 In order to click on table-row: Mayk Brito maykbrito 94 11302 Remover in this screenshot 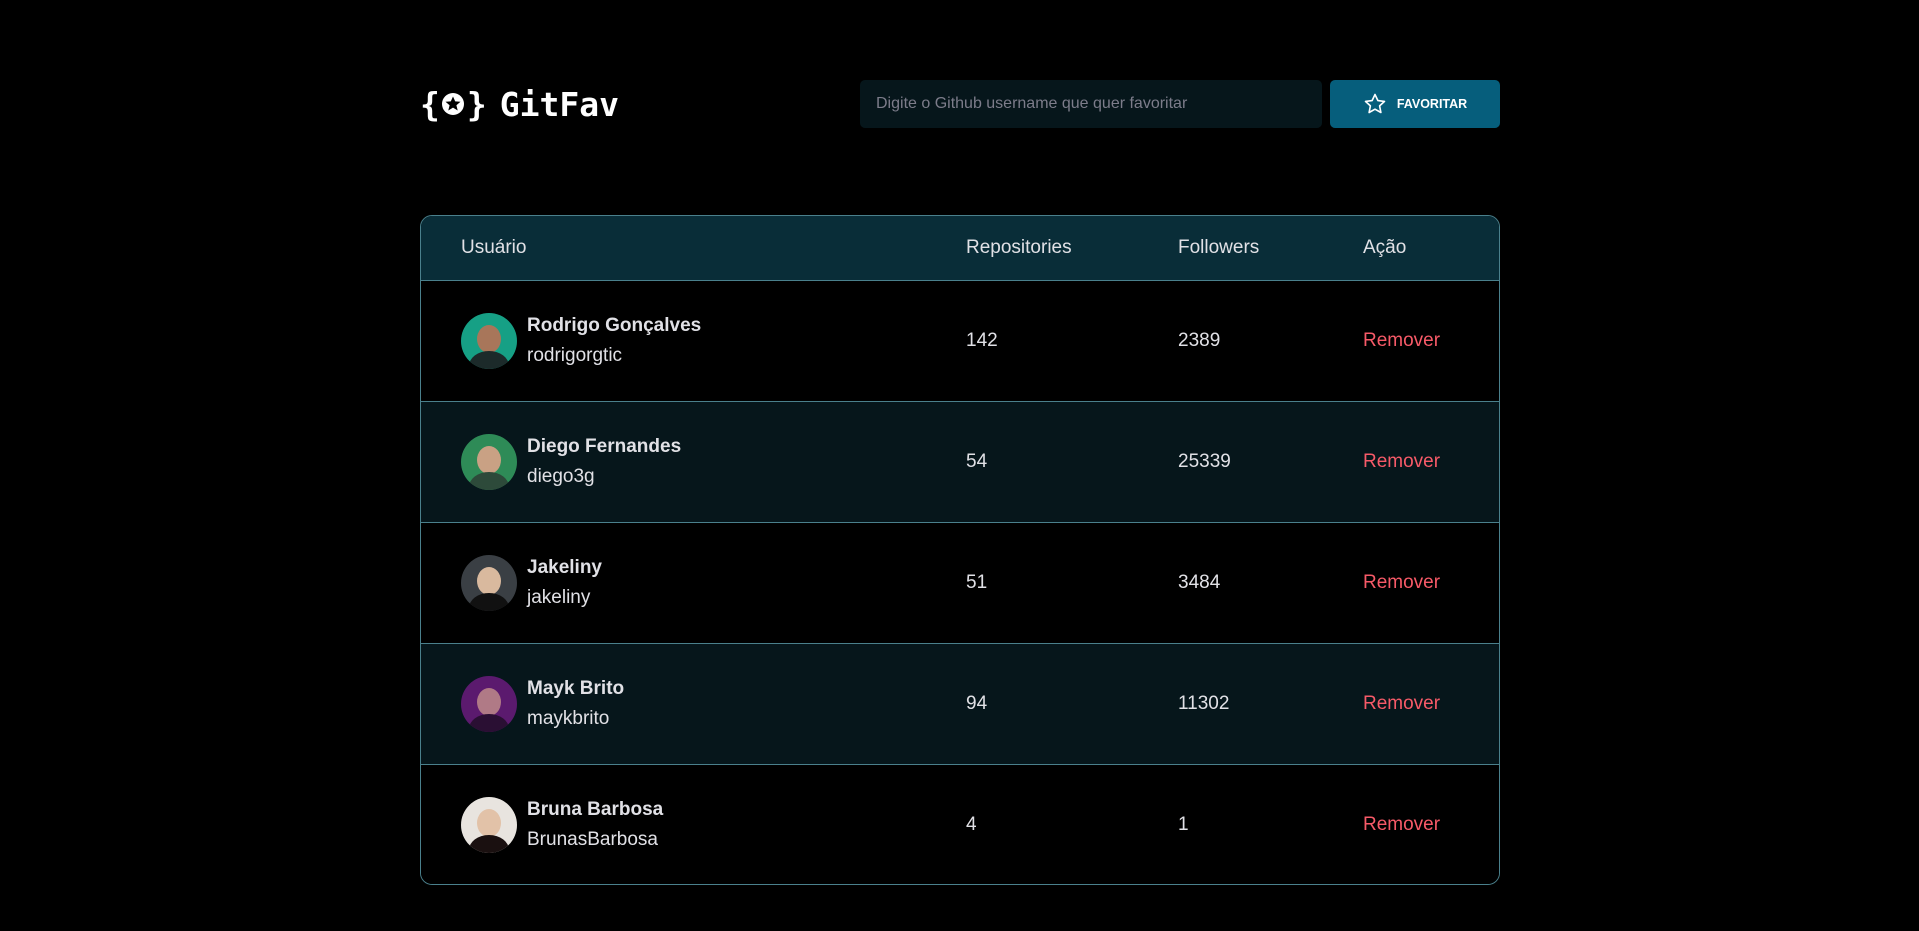, I will do `click(960, 703)`.